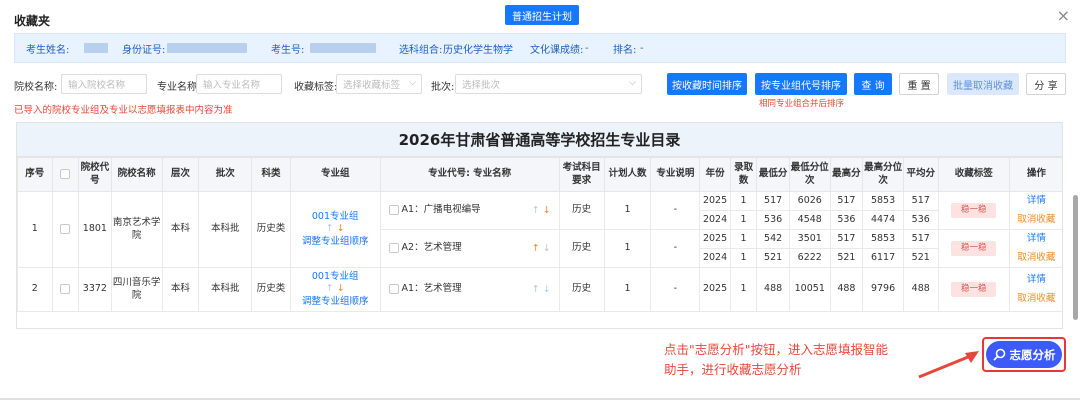  Describe the element at coordinates (1035, 289) in the screenshot. I see `action-cell: 详情 取消收藏` at that location.